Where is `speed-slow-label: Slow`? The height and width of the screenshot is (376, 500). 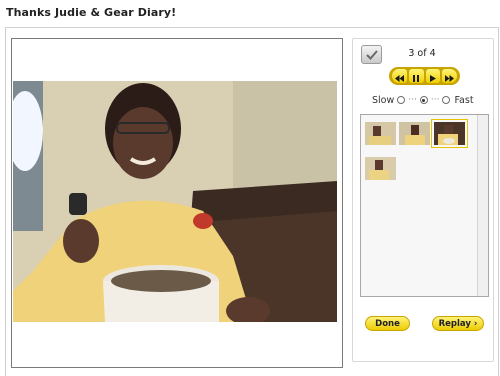
speed-slow-label: Slow is located at coordinates (383, 100).